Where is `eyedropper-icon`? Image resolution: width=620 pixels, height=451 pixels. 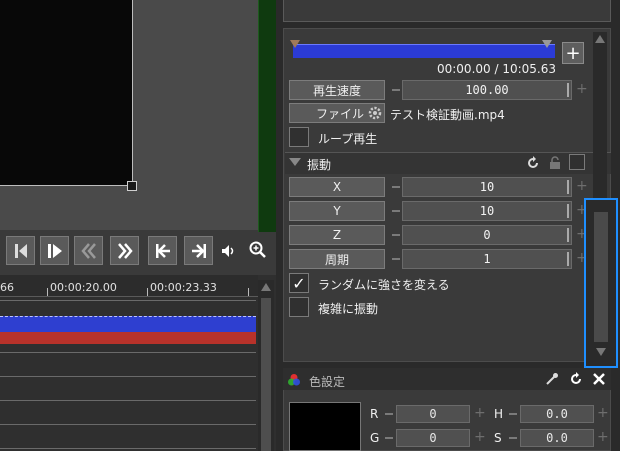
eyedropper-icon is located at coordinates (552, 379).